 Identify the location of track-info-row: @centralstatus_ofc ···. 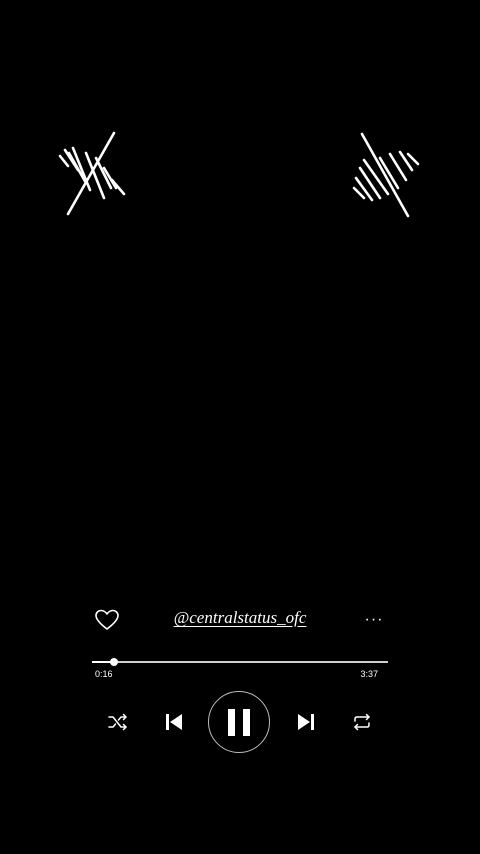
(240, 620).